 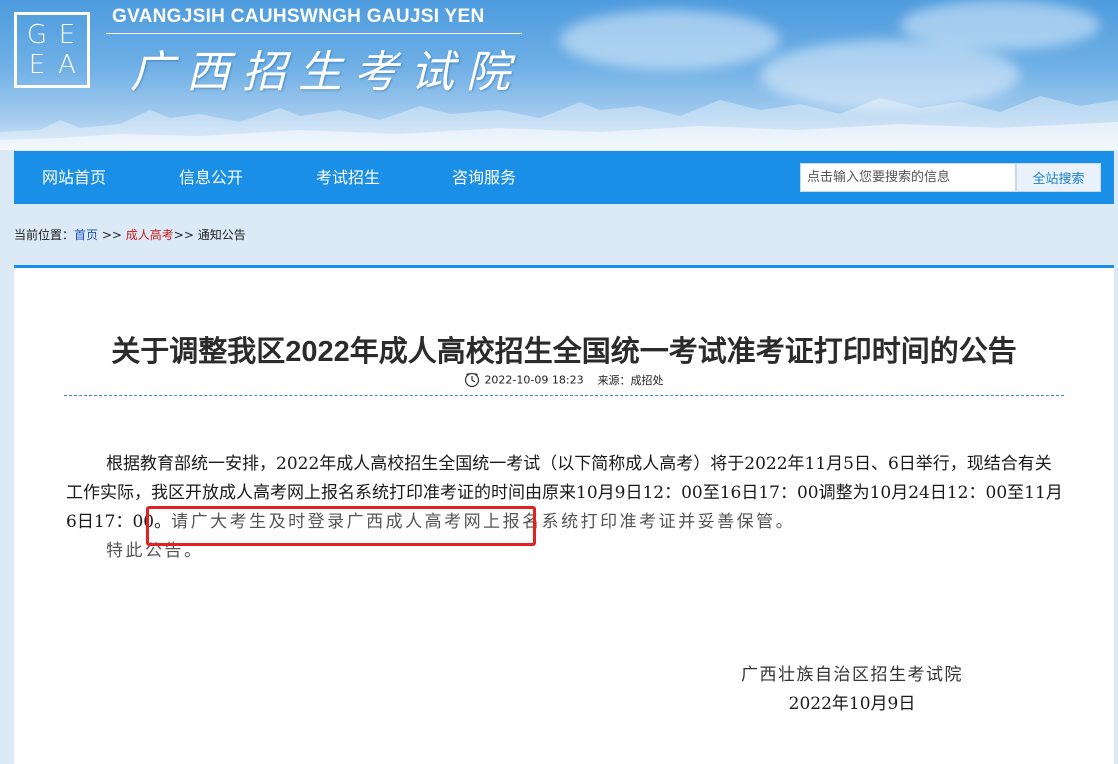 I want to click on article-date: 2022-10-09 18:23, so click(x=534, y=380).